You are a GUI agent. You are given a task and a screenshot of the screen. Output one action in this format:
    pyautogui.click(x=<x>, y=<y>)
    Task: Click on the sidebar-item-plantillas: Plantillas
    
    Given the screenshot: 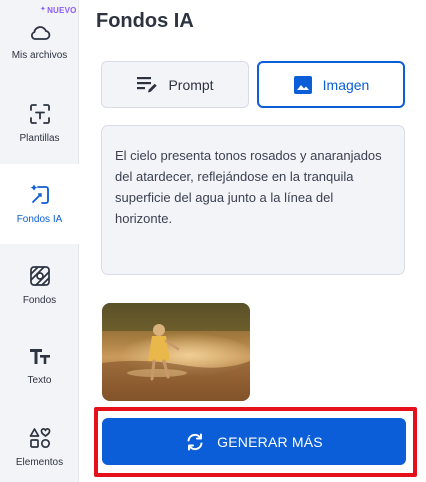 What is the action you would take?
    pyautogui.click(x=39, y=123)
    